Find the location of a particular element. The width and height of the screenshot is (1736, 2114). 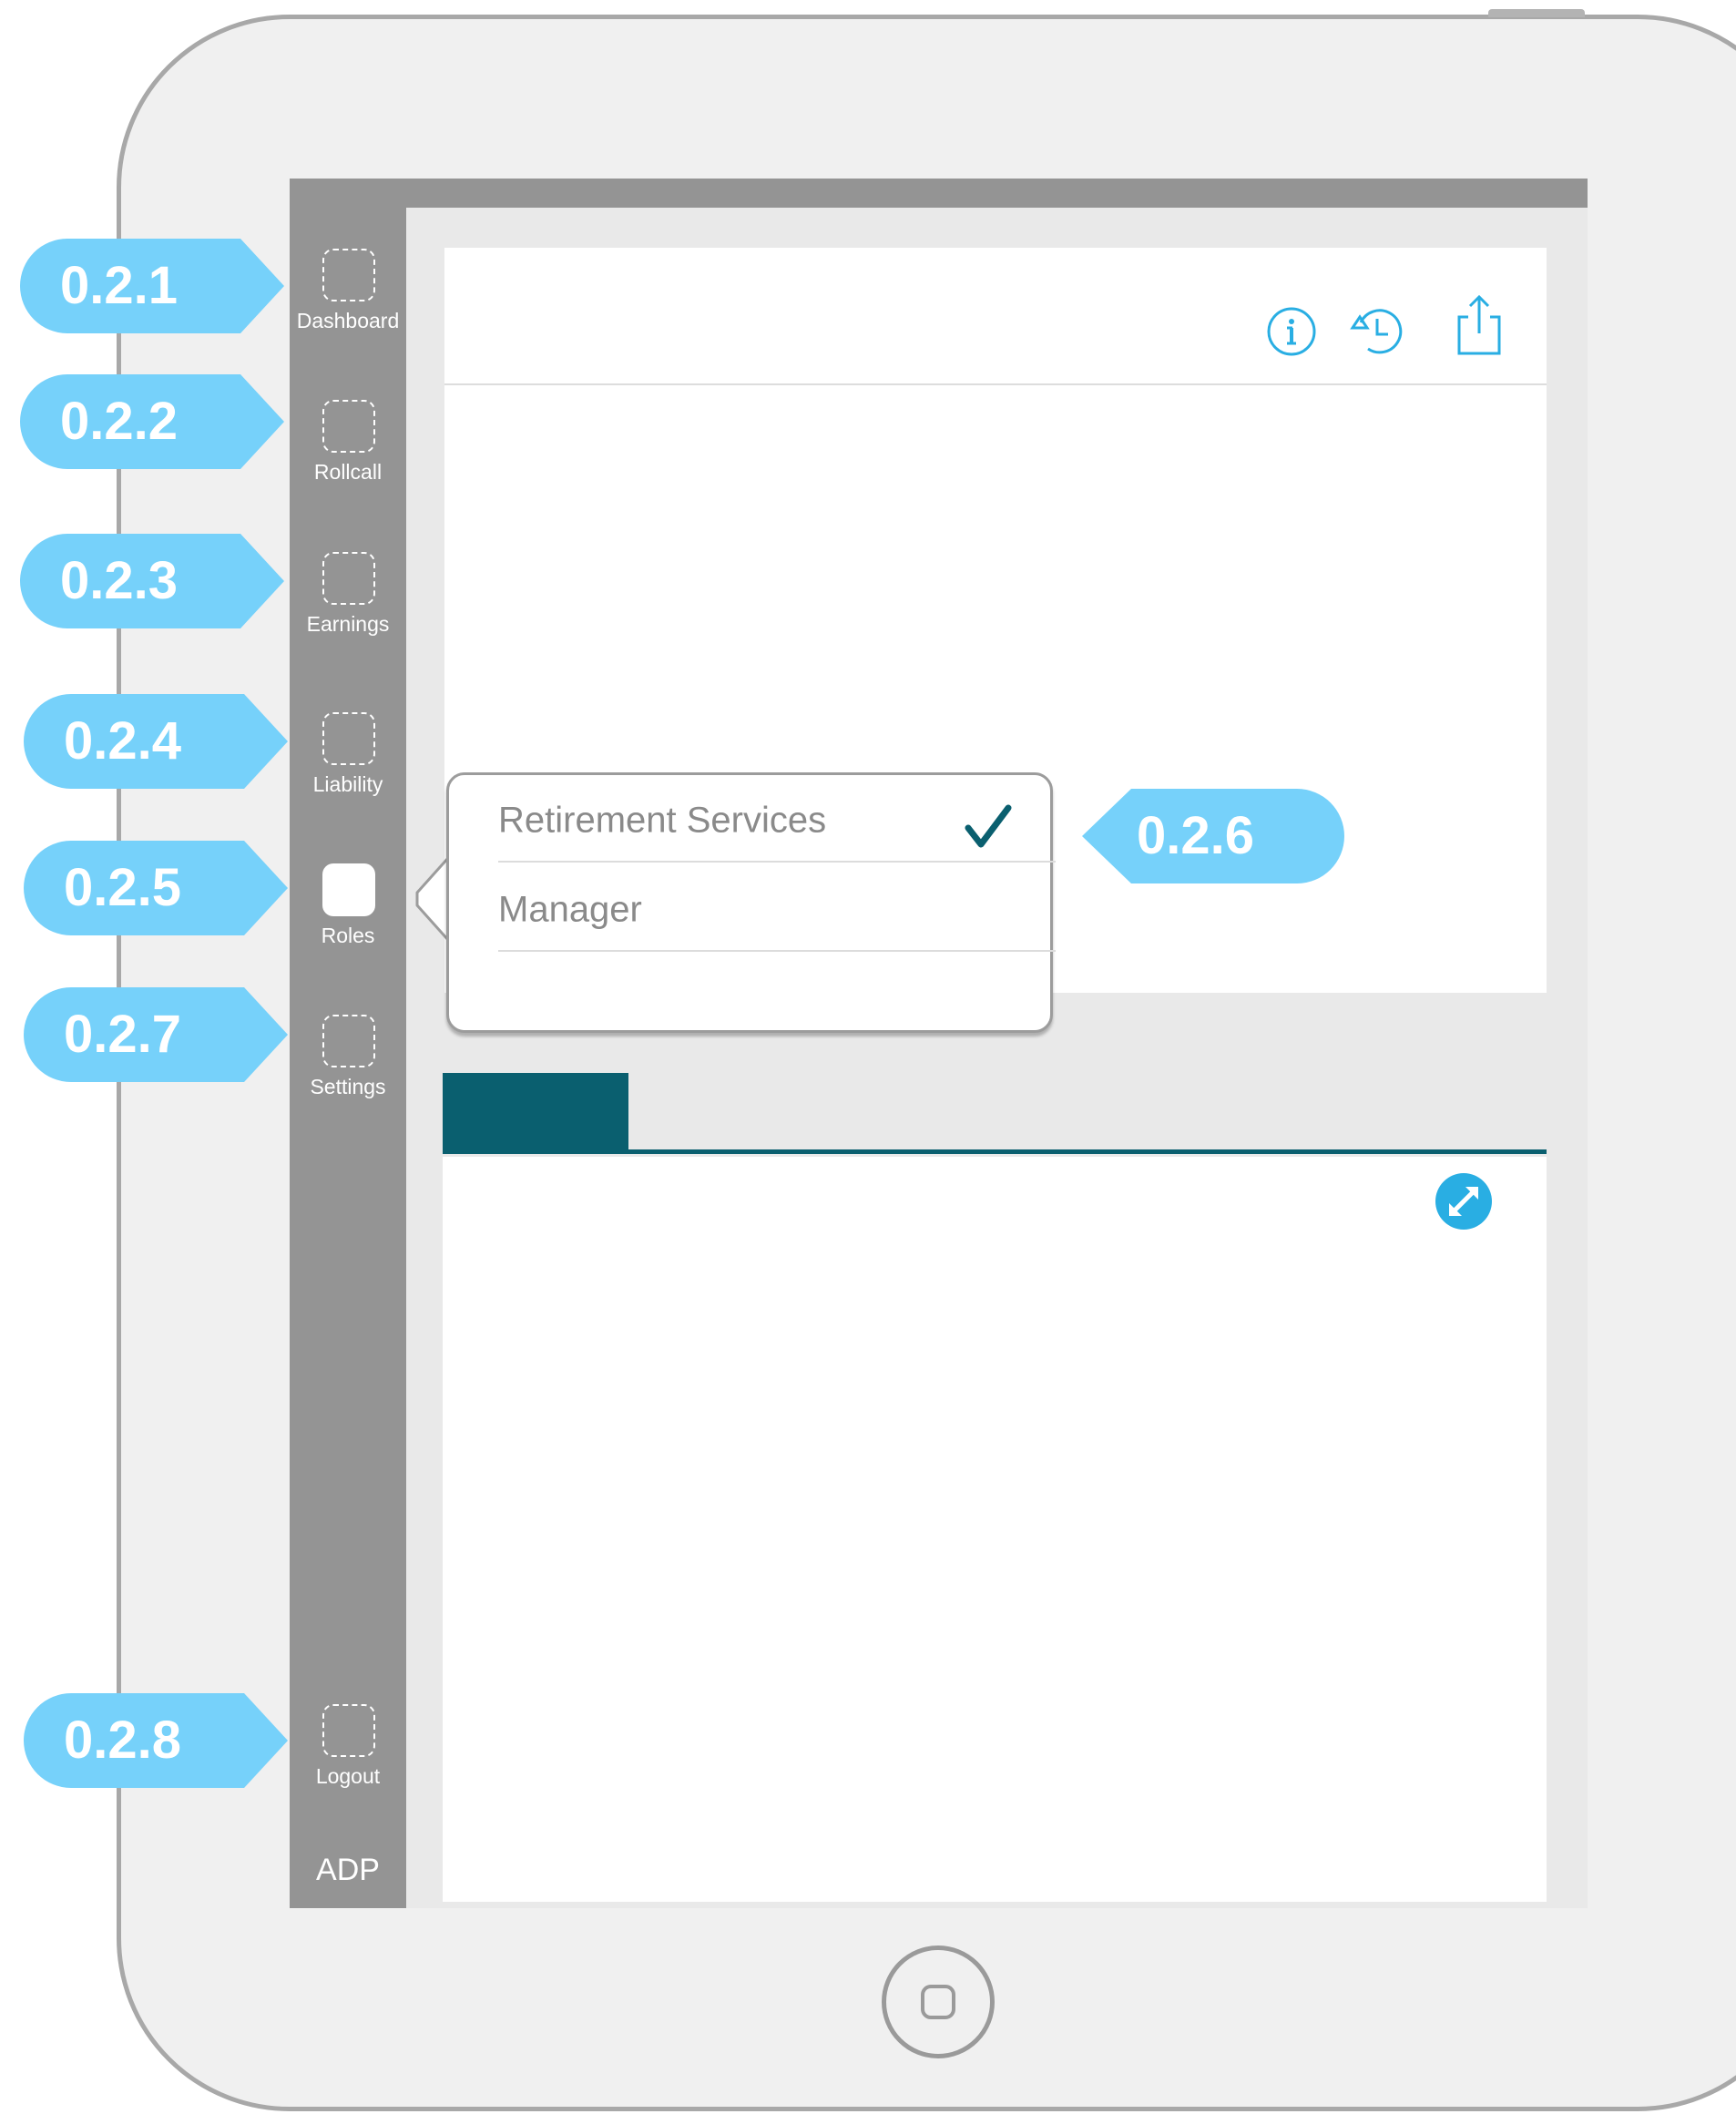

sidebar-item-earnings: Earnings is located at coordinates (348, 606).